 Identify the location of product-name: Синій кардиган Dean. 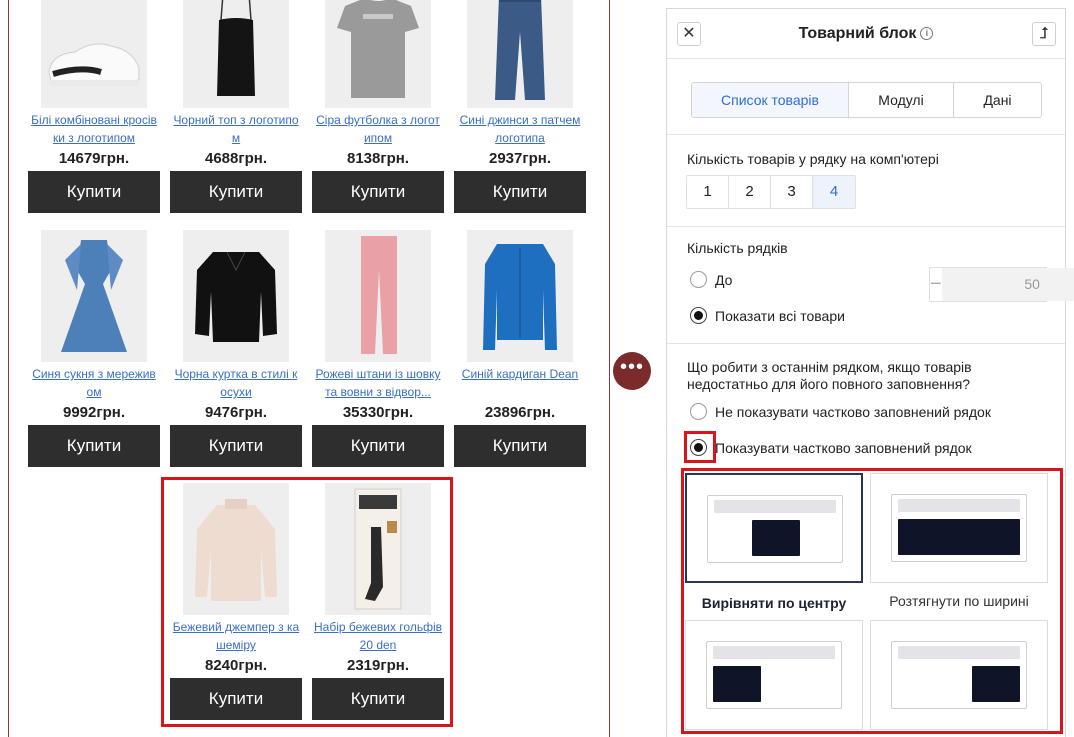
(520, 383).